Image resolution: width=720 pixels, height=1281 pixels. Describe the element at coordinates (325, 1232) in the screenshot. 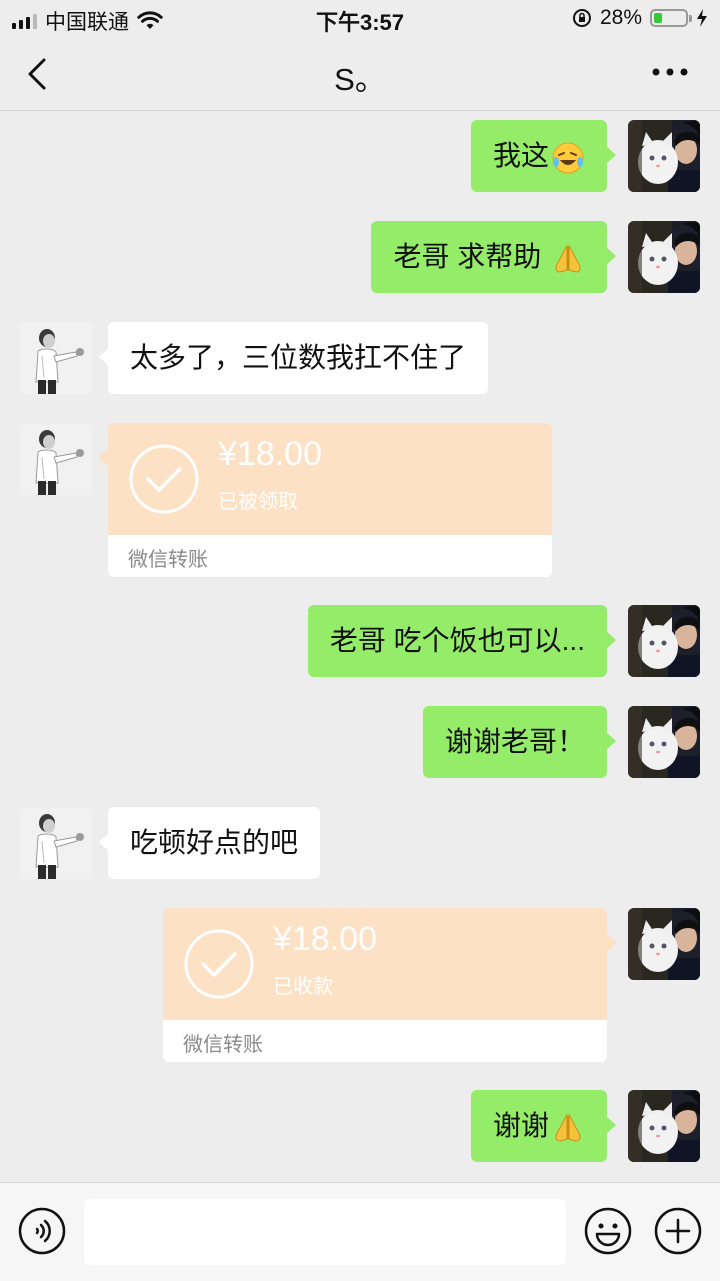

I see `message-input` at that location.